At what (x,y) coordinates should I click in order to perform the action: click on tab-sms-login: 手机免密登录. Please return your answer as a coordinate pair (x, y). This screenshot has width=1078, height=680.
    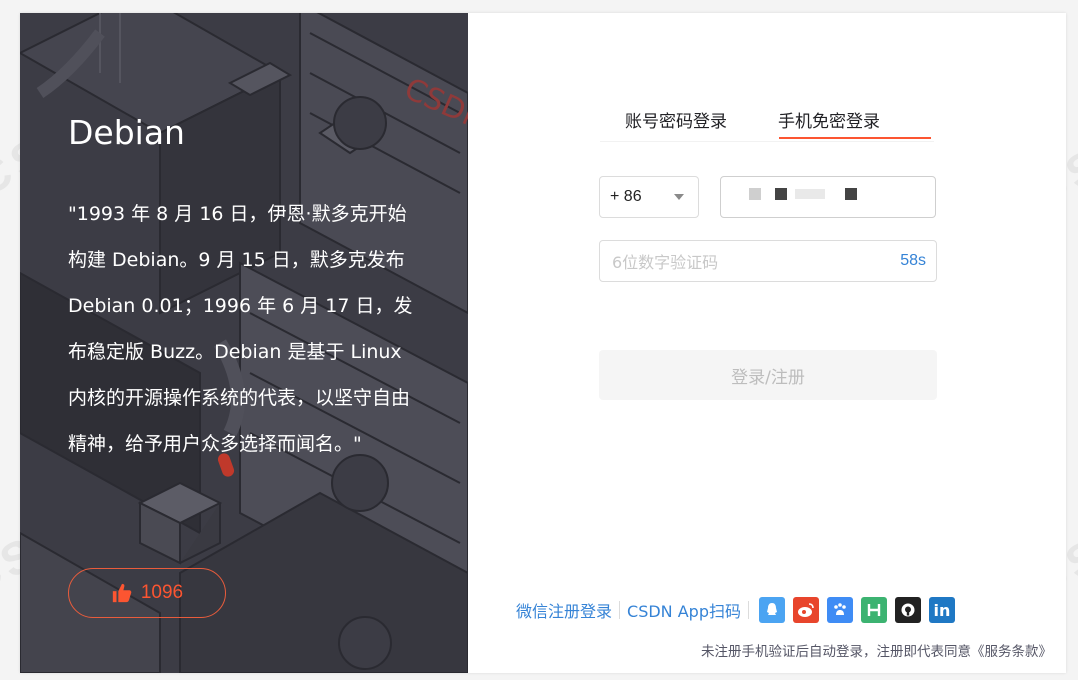
    Looking at the image, I should click on (829, 119).